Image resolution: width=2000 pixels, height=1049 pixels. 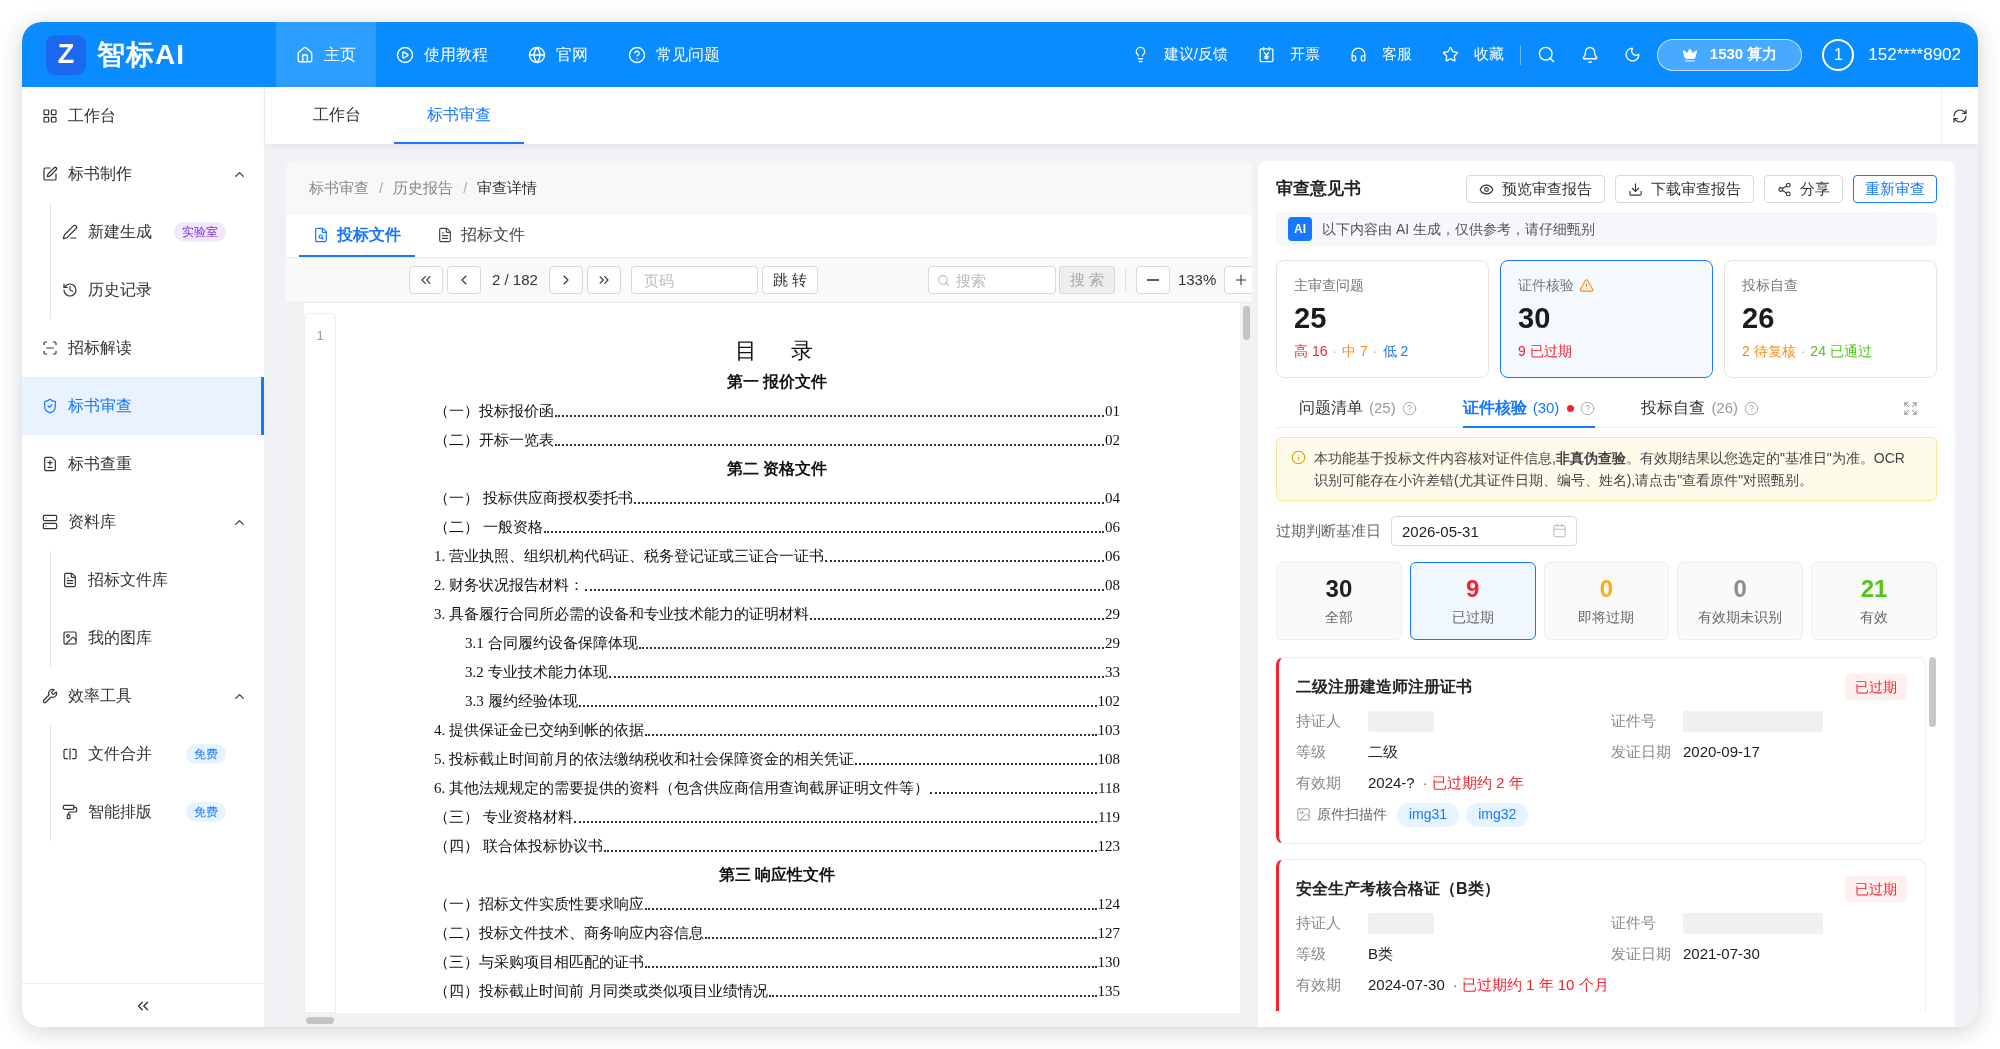 What do you see at coordinates (1484, 531) in the screenshot?
I see `date-field: 2026-05-31` at bounding box center [1484, 531].